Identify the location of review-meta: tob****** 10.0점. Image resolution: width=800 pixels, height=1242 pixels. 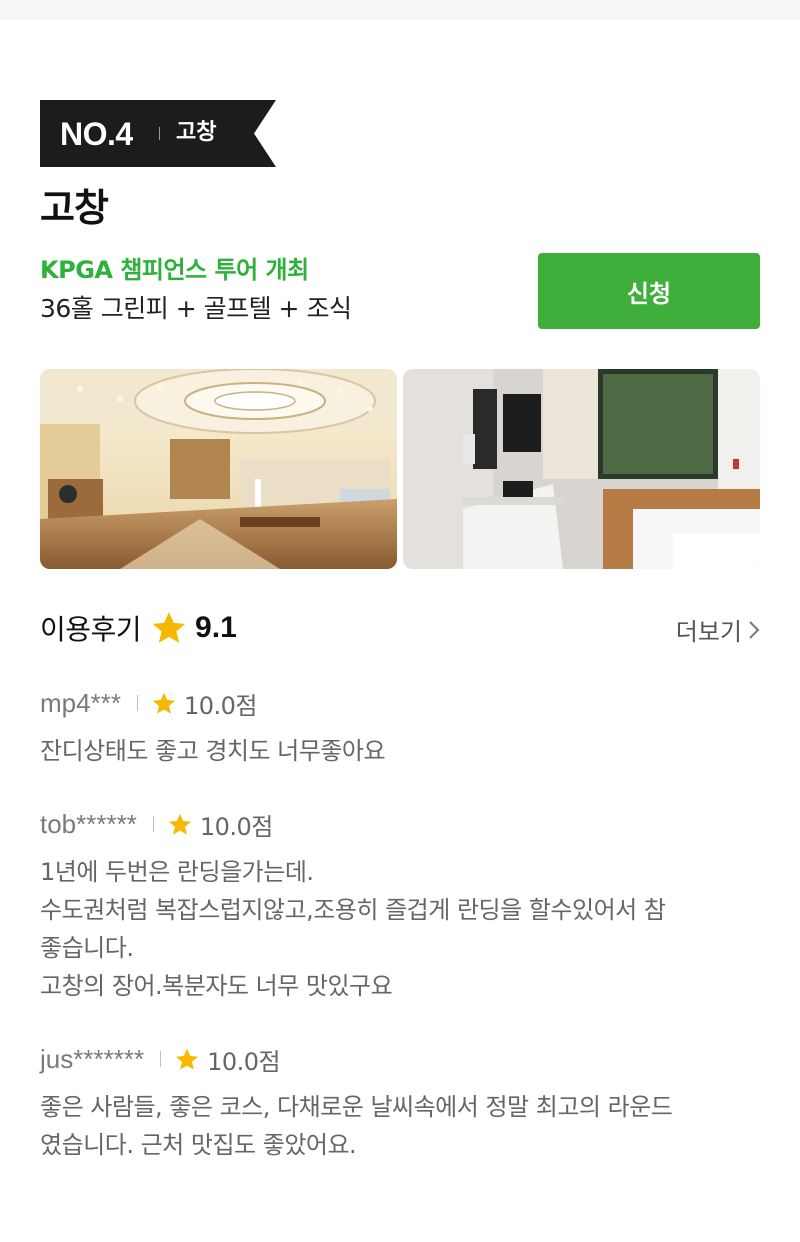
(400, 824).